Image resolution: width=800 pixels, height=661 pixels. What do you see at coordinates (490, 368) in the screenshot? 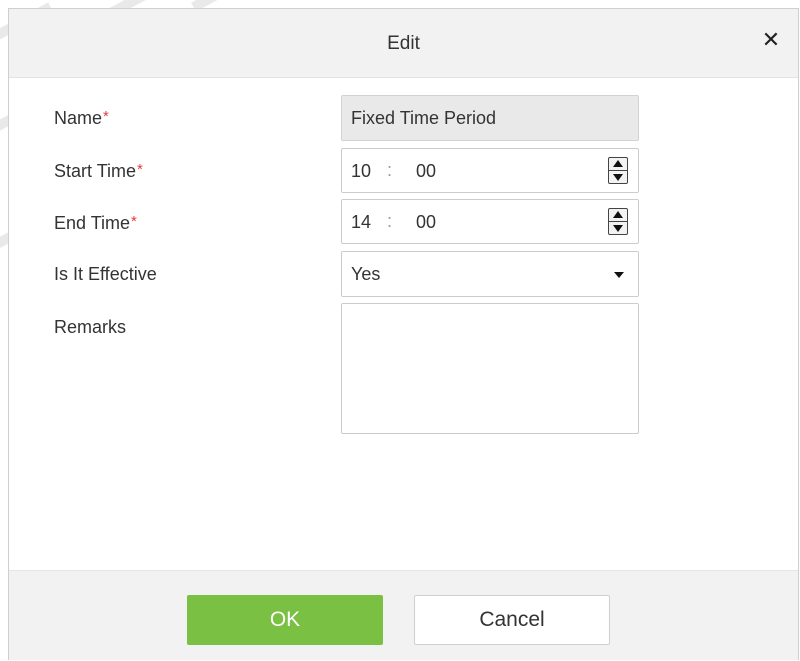
I see `remarks-textarea` at bounding box center [490, 368].